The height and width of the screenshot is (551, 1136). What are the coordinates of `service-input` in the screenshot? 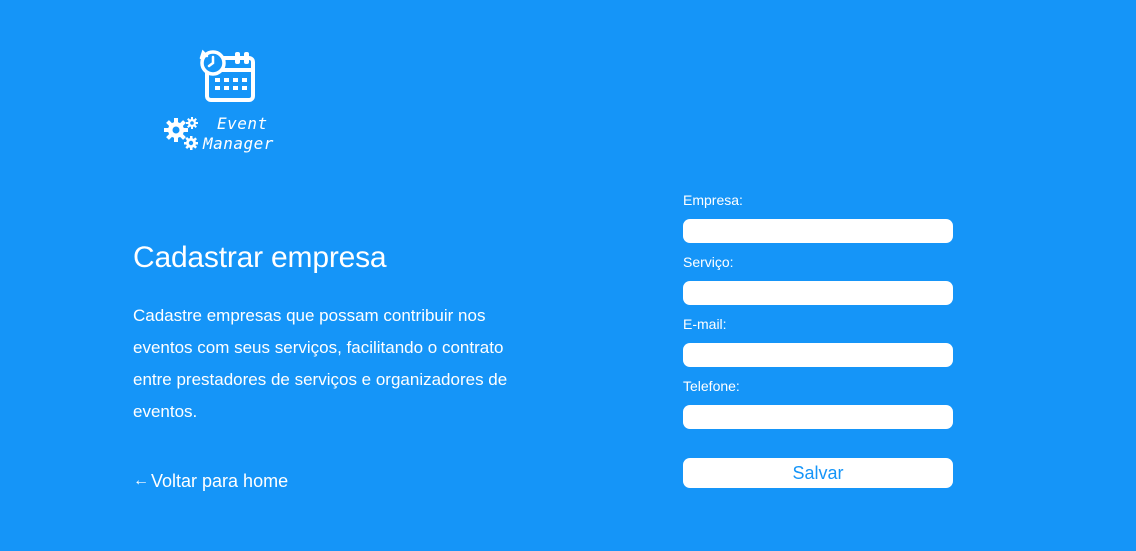 It's located at (818, 293).